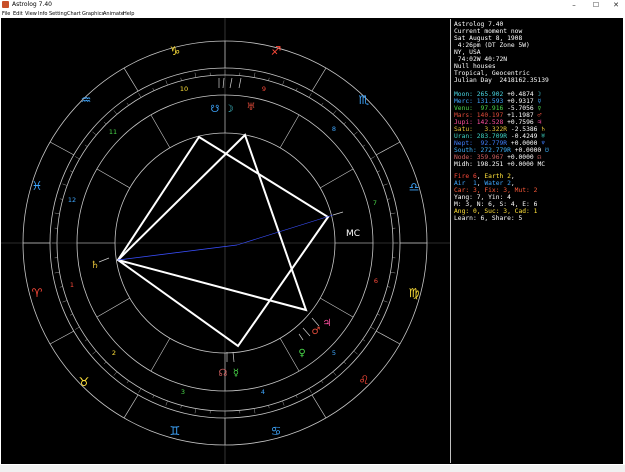 This screenshot has height=472, width=625. What do you see at coordinates (37, 293) in the screenshot?
I see `aries-icon: ♈` at bounding box center [37, 293].